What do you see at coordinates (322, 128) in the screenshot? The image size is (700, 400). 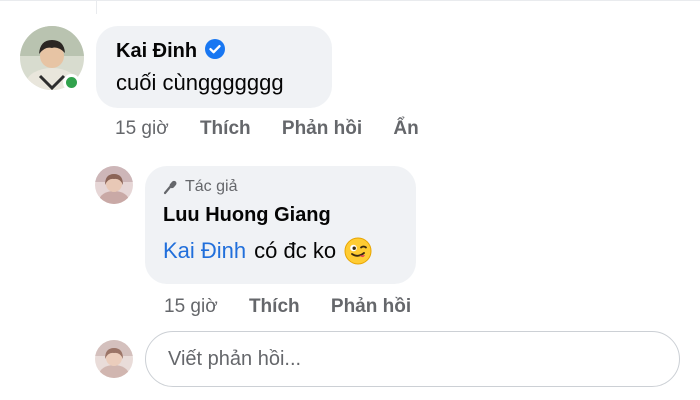 I see `reply-button: Phản hồi` at bounding box center [322, 128].